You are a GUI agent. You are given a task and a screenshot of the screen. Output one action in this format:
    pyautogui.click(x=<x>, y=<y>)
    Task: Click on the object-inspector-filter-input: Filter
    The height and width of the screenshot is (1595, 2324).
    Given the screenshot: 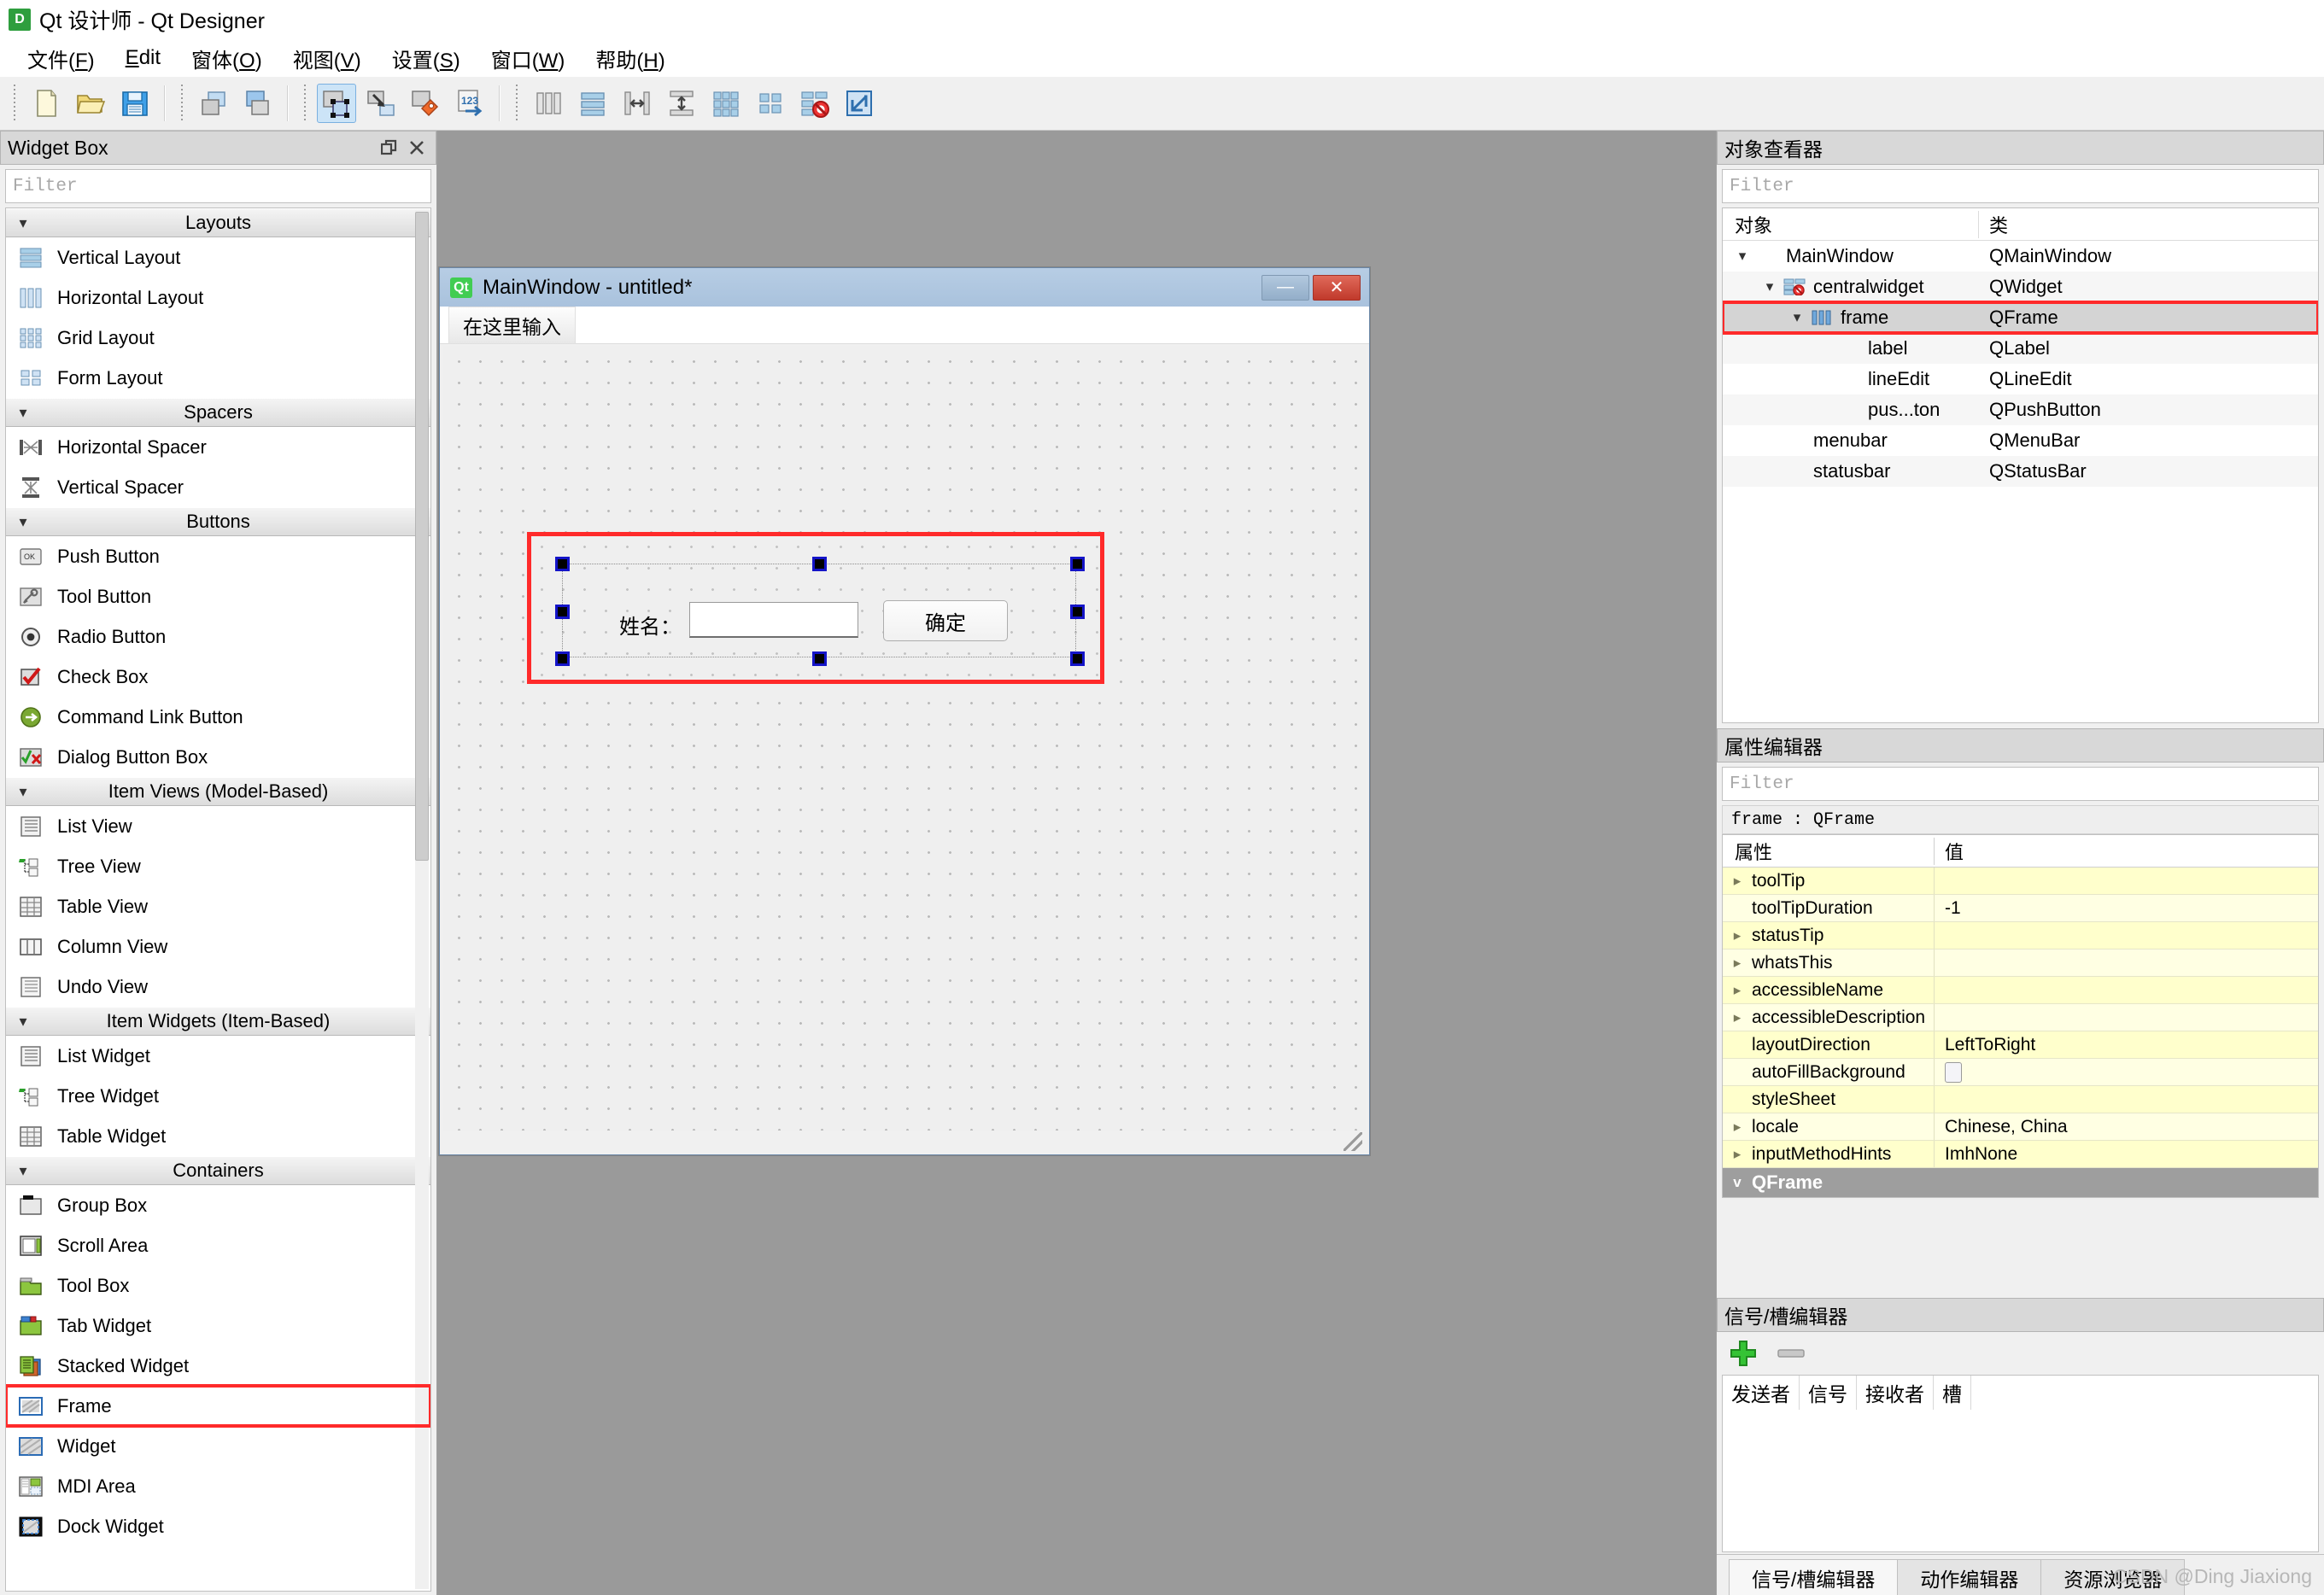 What is the action you would take?
    pyautogui.click(x=2020, y=186)
    